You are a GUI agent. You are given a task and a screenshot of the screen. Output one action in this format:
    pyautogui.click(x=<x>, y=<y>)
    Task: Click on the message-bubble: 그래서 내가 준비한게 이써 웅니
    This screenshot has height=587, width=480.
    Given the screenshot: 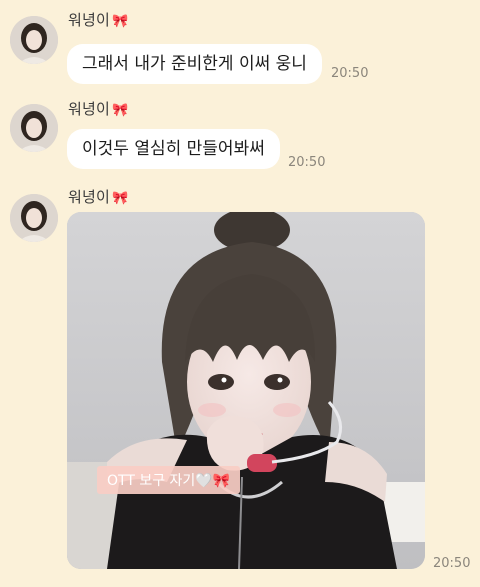 What is the action you would take?
    pyautogui.click(x=194, y=64)
    